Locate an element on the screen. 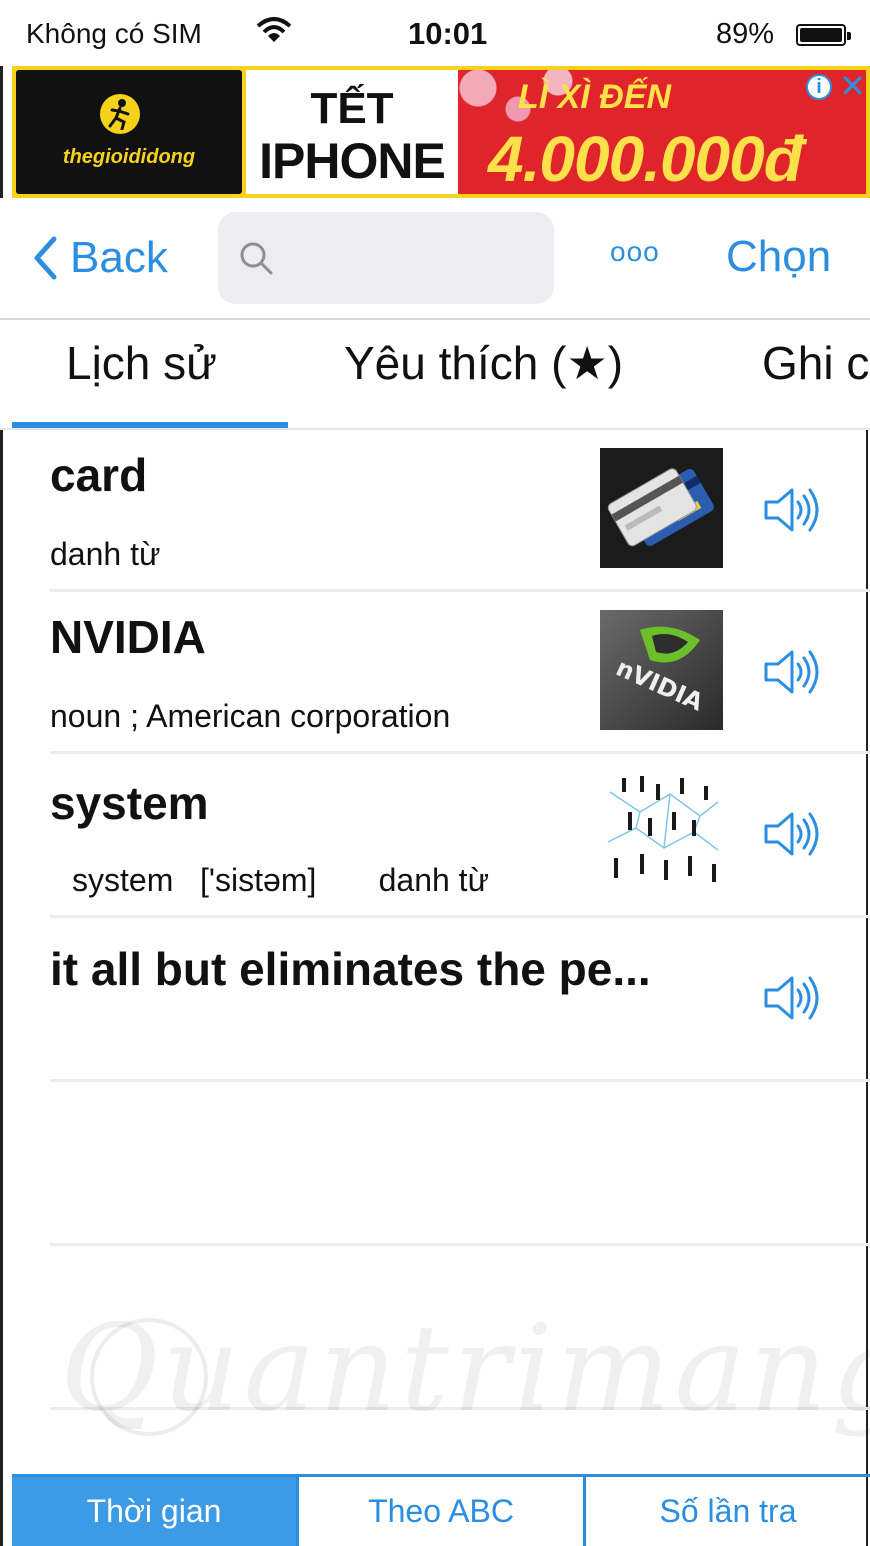 The height and width of the screenshot is (1546, 870). nvidia-logo-image: nVIDIA is located at coordinates (661, 670).